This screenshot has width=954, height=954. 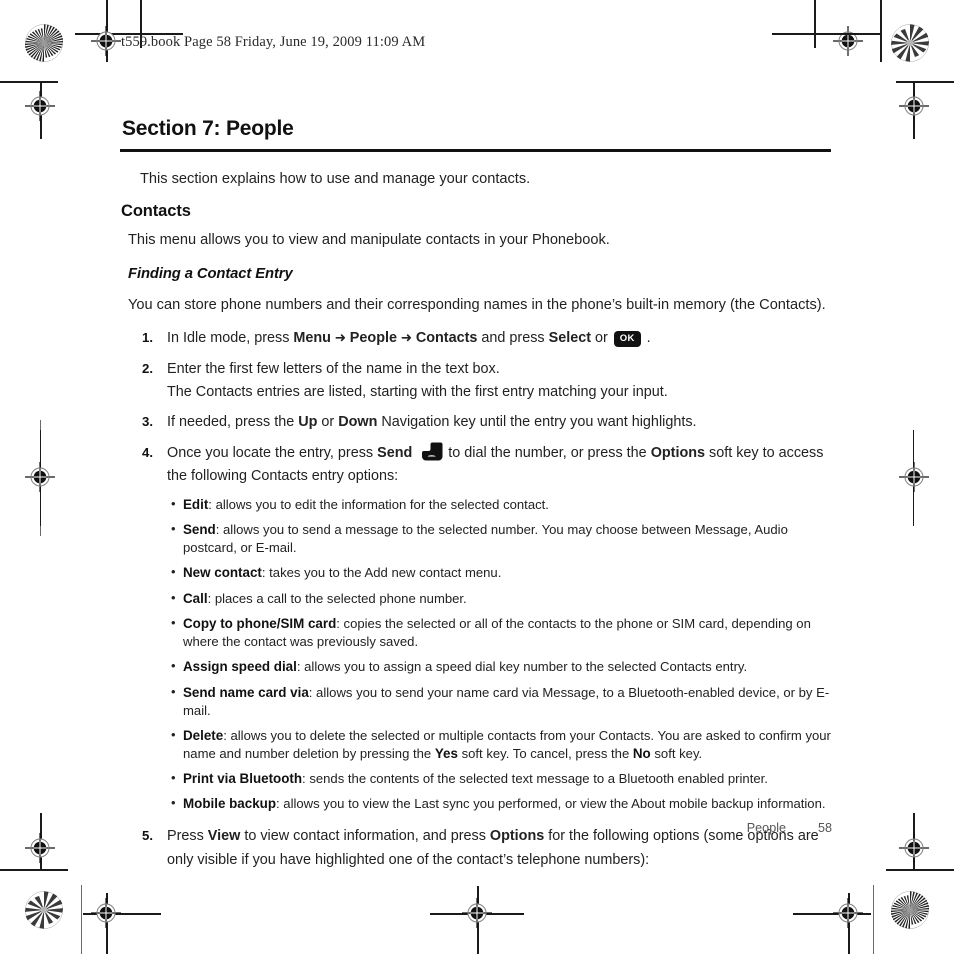 What do you see at coordinates (476, 828) in the screenshot?
I see `page-footer: People 58` at bounding box center [476, 828].